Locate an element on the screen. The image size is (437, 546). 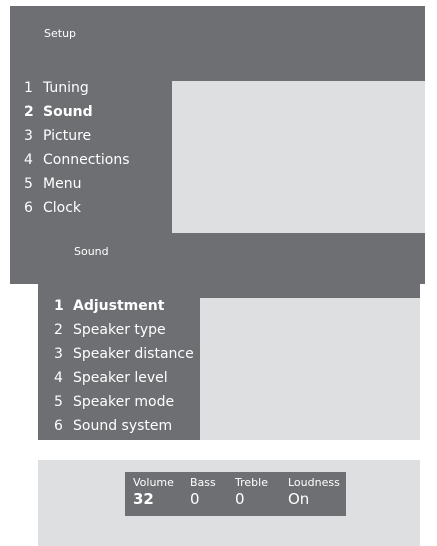
menu-item-label: Speaker mode is located at coordinates (124, 402).